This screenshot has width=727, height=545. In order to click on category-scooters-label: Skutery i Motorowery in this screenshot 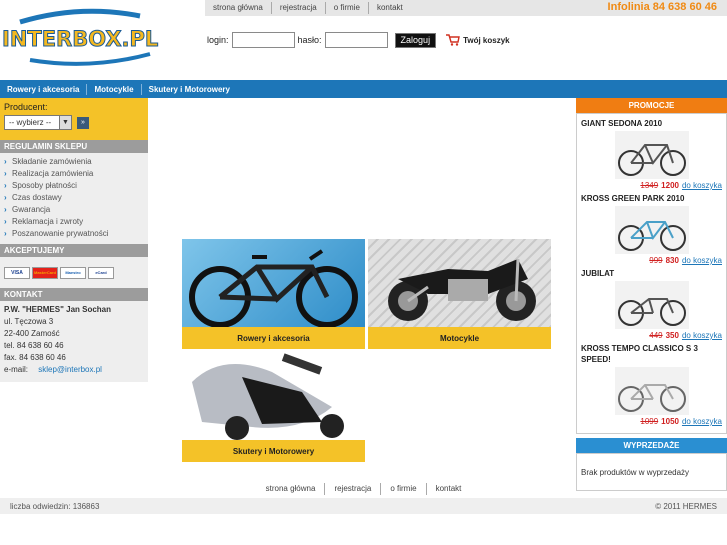, I will do `click(273, 451)`.